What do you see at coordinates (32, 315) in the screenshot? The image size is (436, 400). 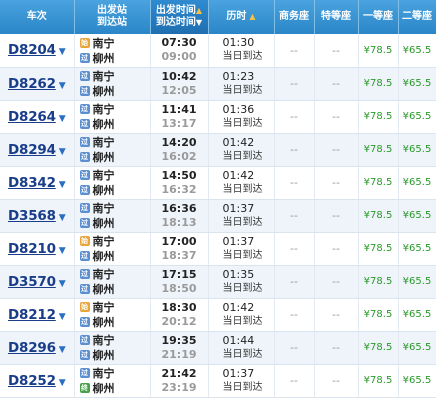 I see `train-number-link: D8212` at bounding box center [32, 315].